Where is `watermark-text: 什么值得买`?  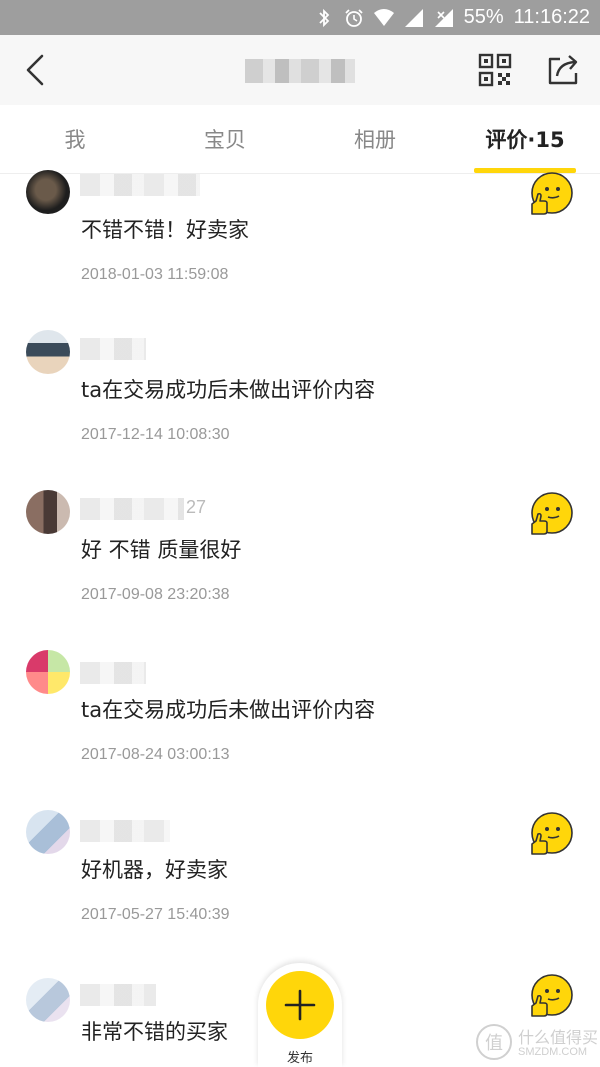
watermark-text: 什么值得买 is located at coordinates (558, 1037).